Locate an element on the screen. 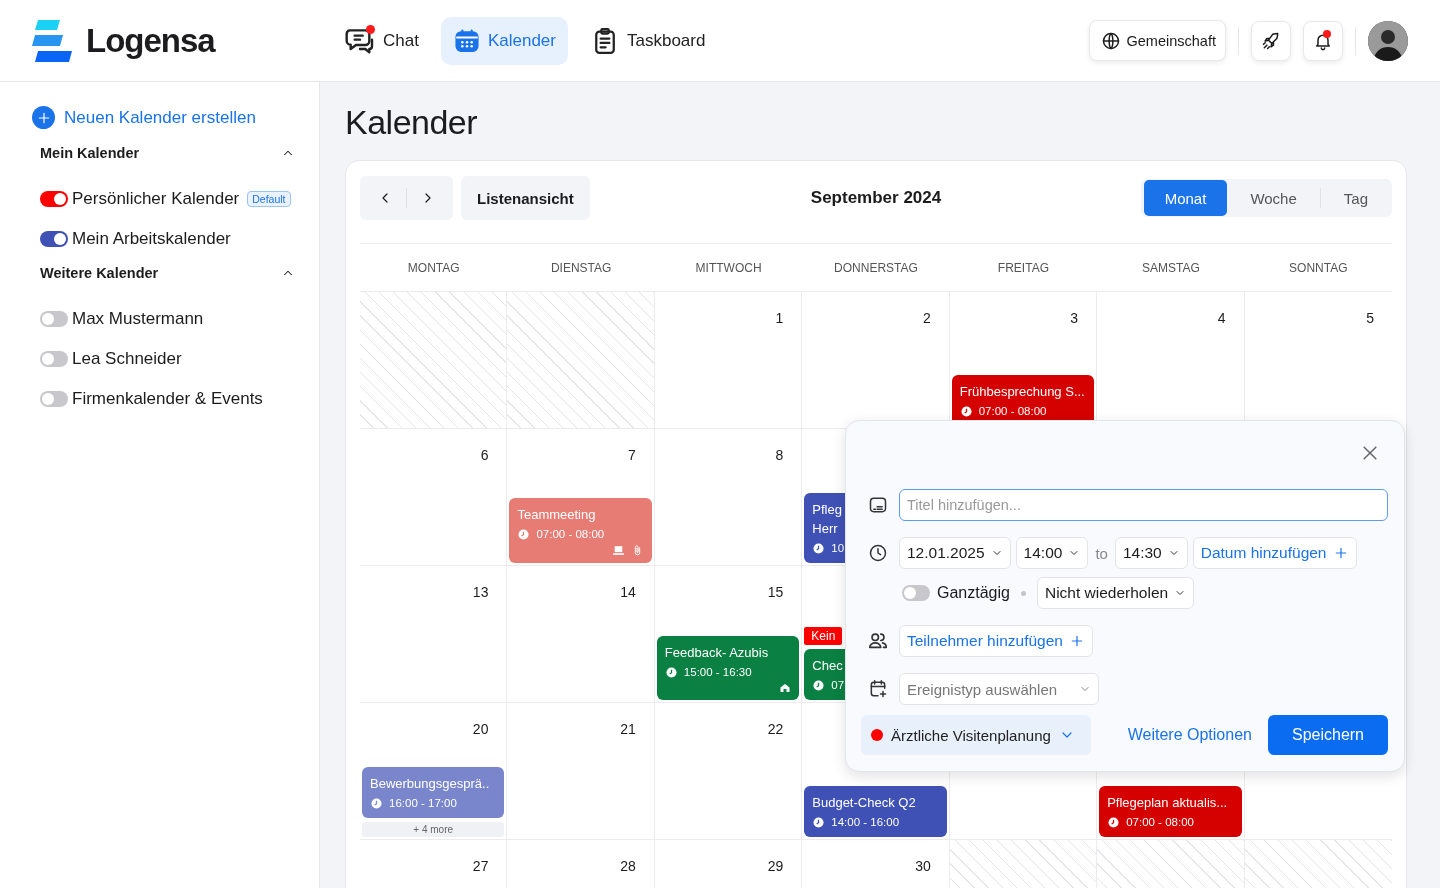 The width and height of the screenshot is (1440, 888). calendar-name: Max Mustermann is located at coordinates (138, 319).